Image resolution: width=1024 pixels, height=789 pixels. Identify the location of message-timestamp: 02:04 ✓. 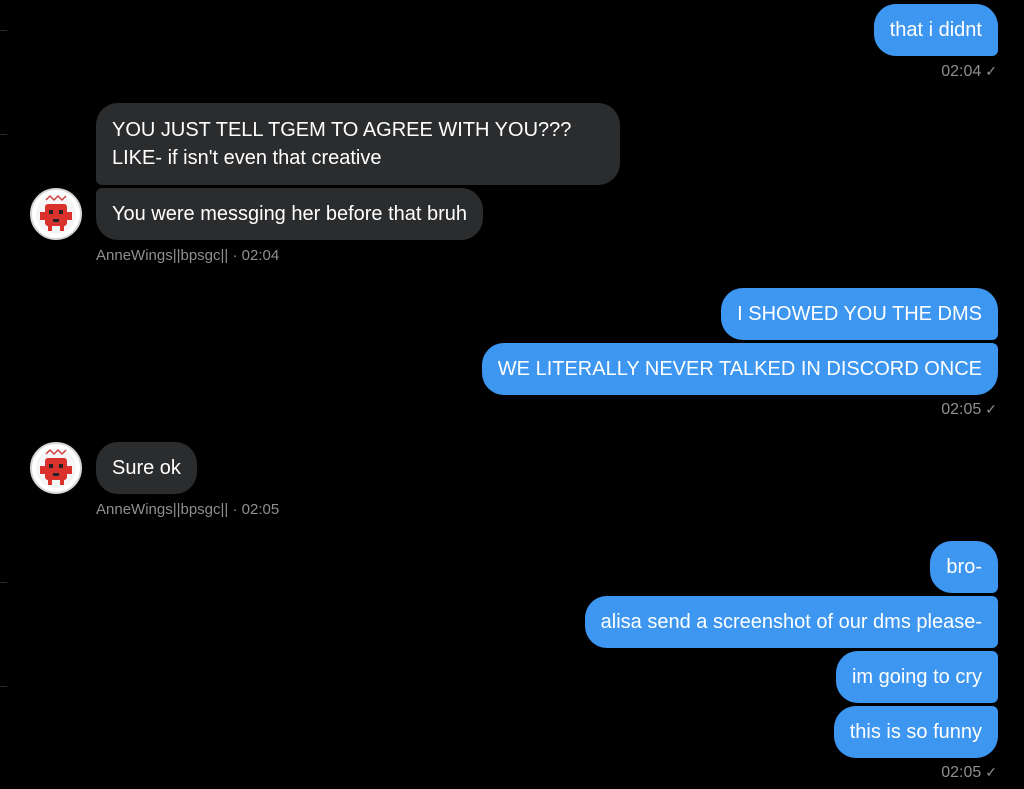
(969, 72).